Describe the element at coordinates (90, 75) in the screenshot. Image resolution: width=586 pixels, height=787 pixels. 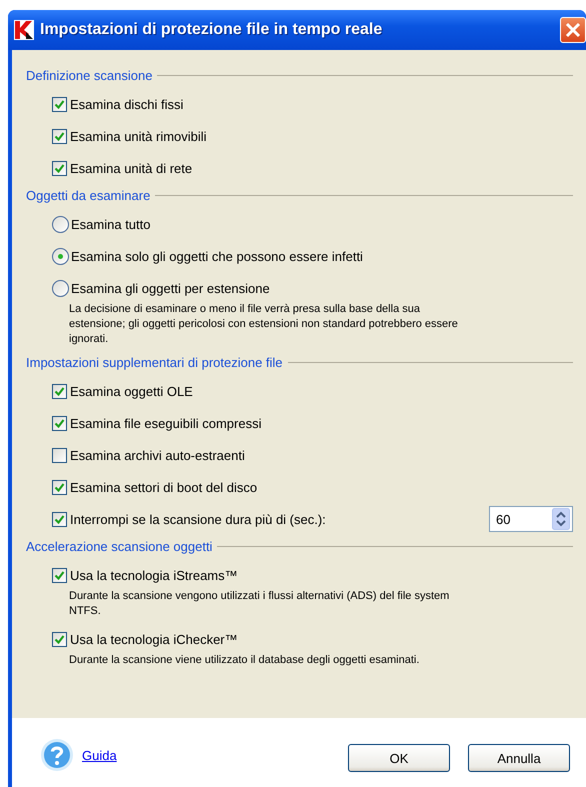
I see `section-title: Definizione scansione` at that location.